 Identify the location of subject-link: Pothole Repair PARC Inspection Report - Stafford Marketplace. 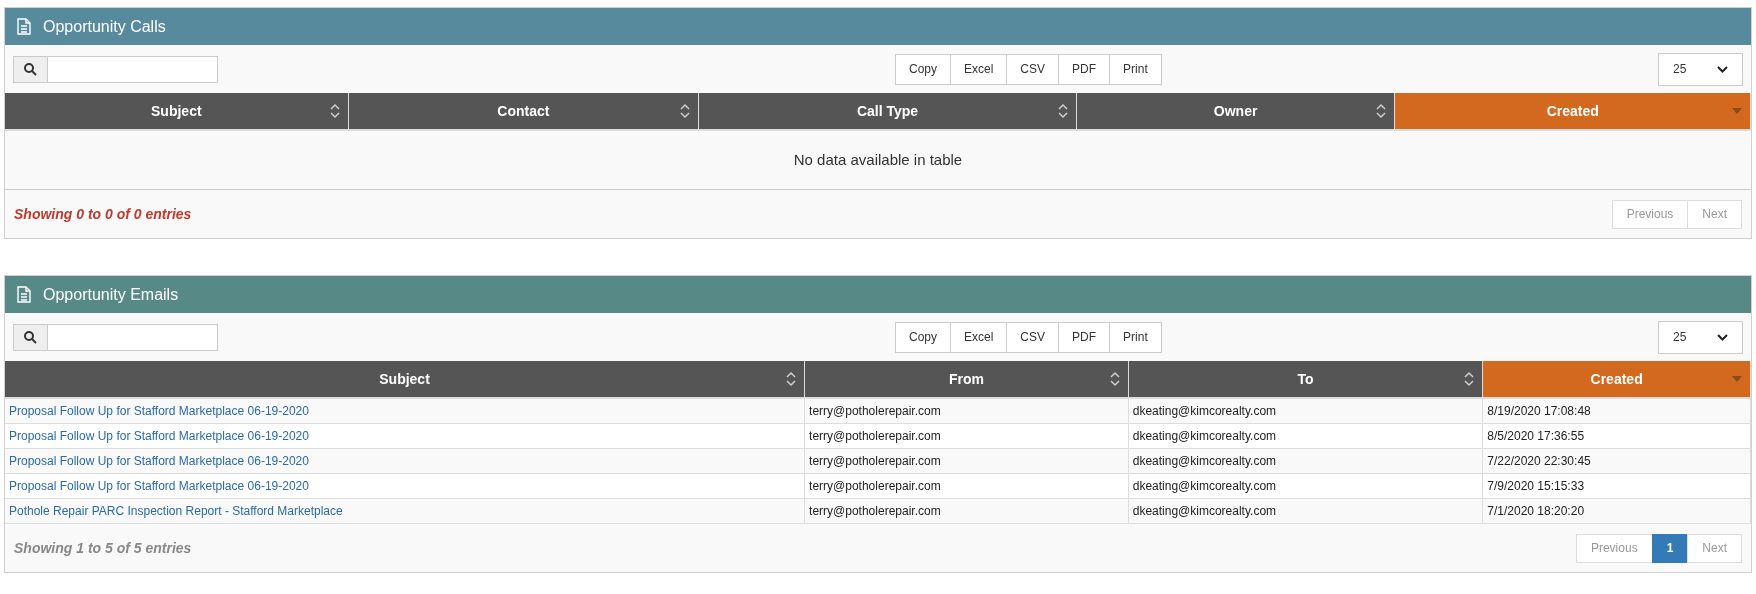
(176, 511).